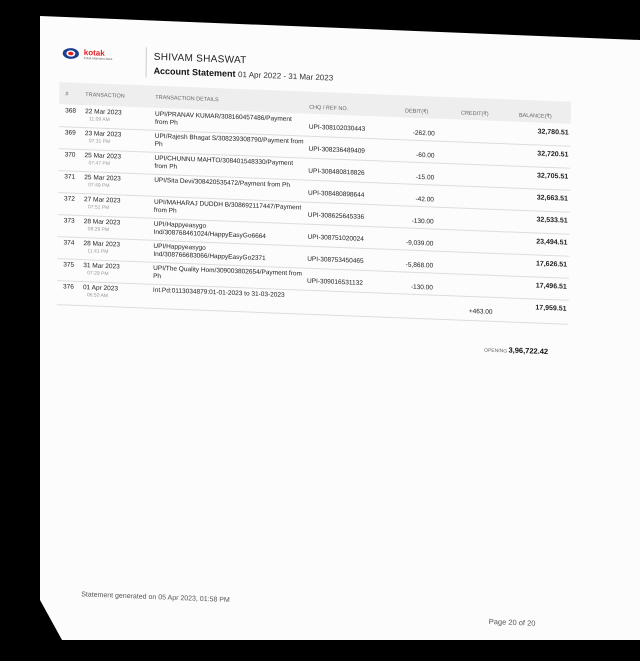 The width and height of the screenshot is (640, 661). What do you see at coordinates (98, 208) in the screenshot?
I see `cell-time: 07:51 PM` at bounding box center [98, 208].